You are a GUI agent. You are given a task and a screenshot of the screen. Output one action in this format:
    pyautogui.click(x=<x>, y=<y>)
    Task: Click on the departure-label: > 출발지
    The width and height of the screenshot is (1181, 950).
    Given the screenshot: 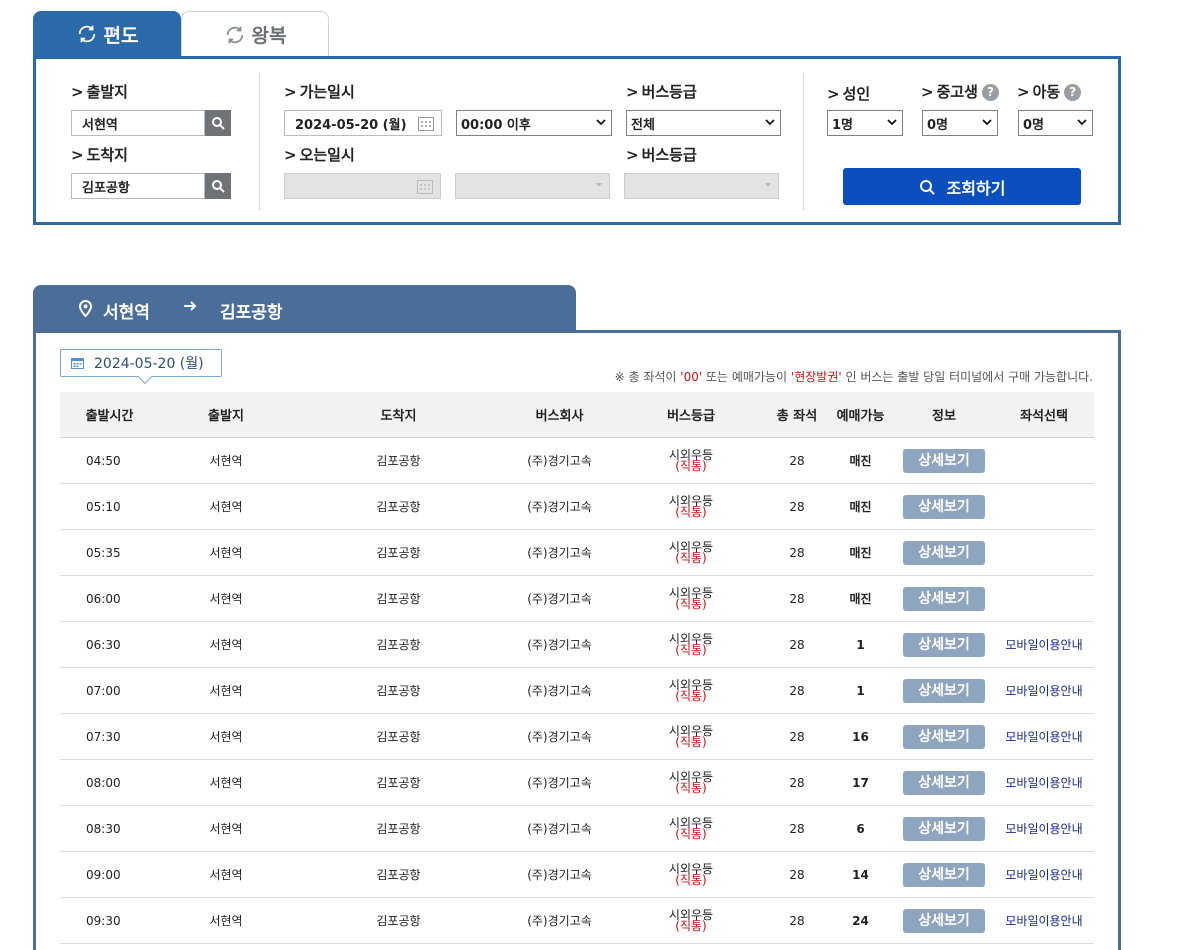 What is the action you would take?
    pyautogui.click(x=99, y=92)
    